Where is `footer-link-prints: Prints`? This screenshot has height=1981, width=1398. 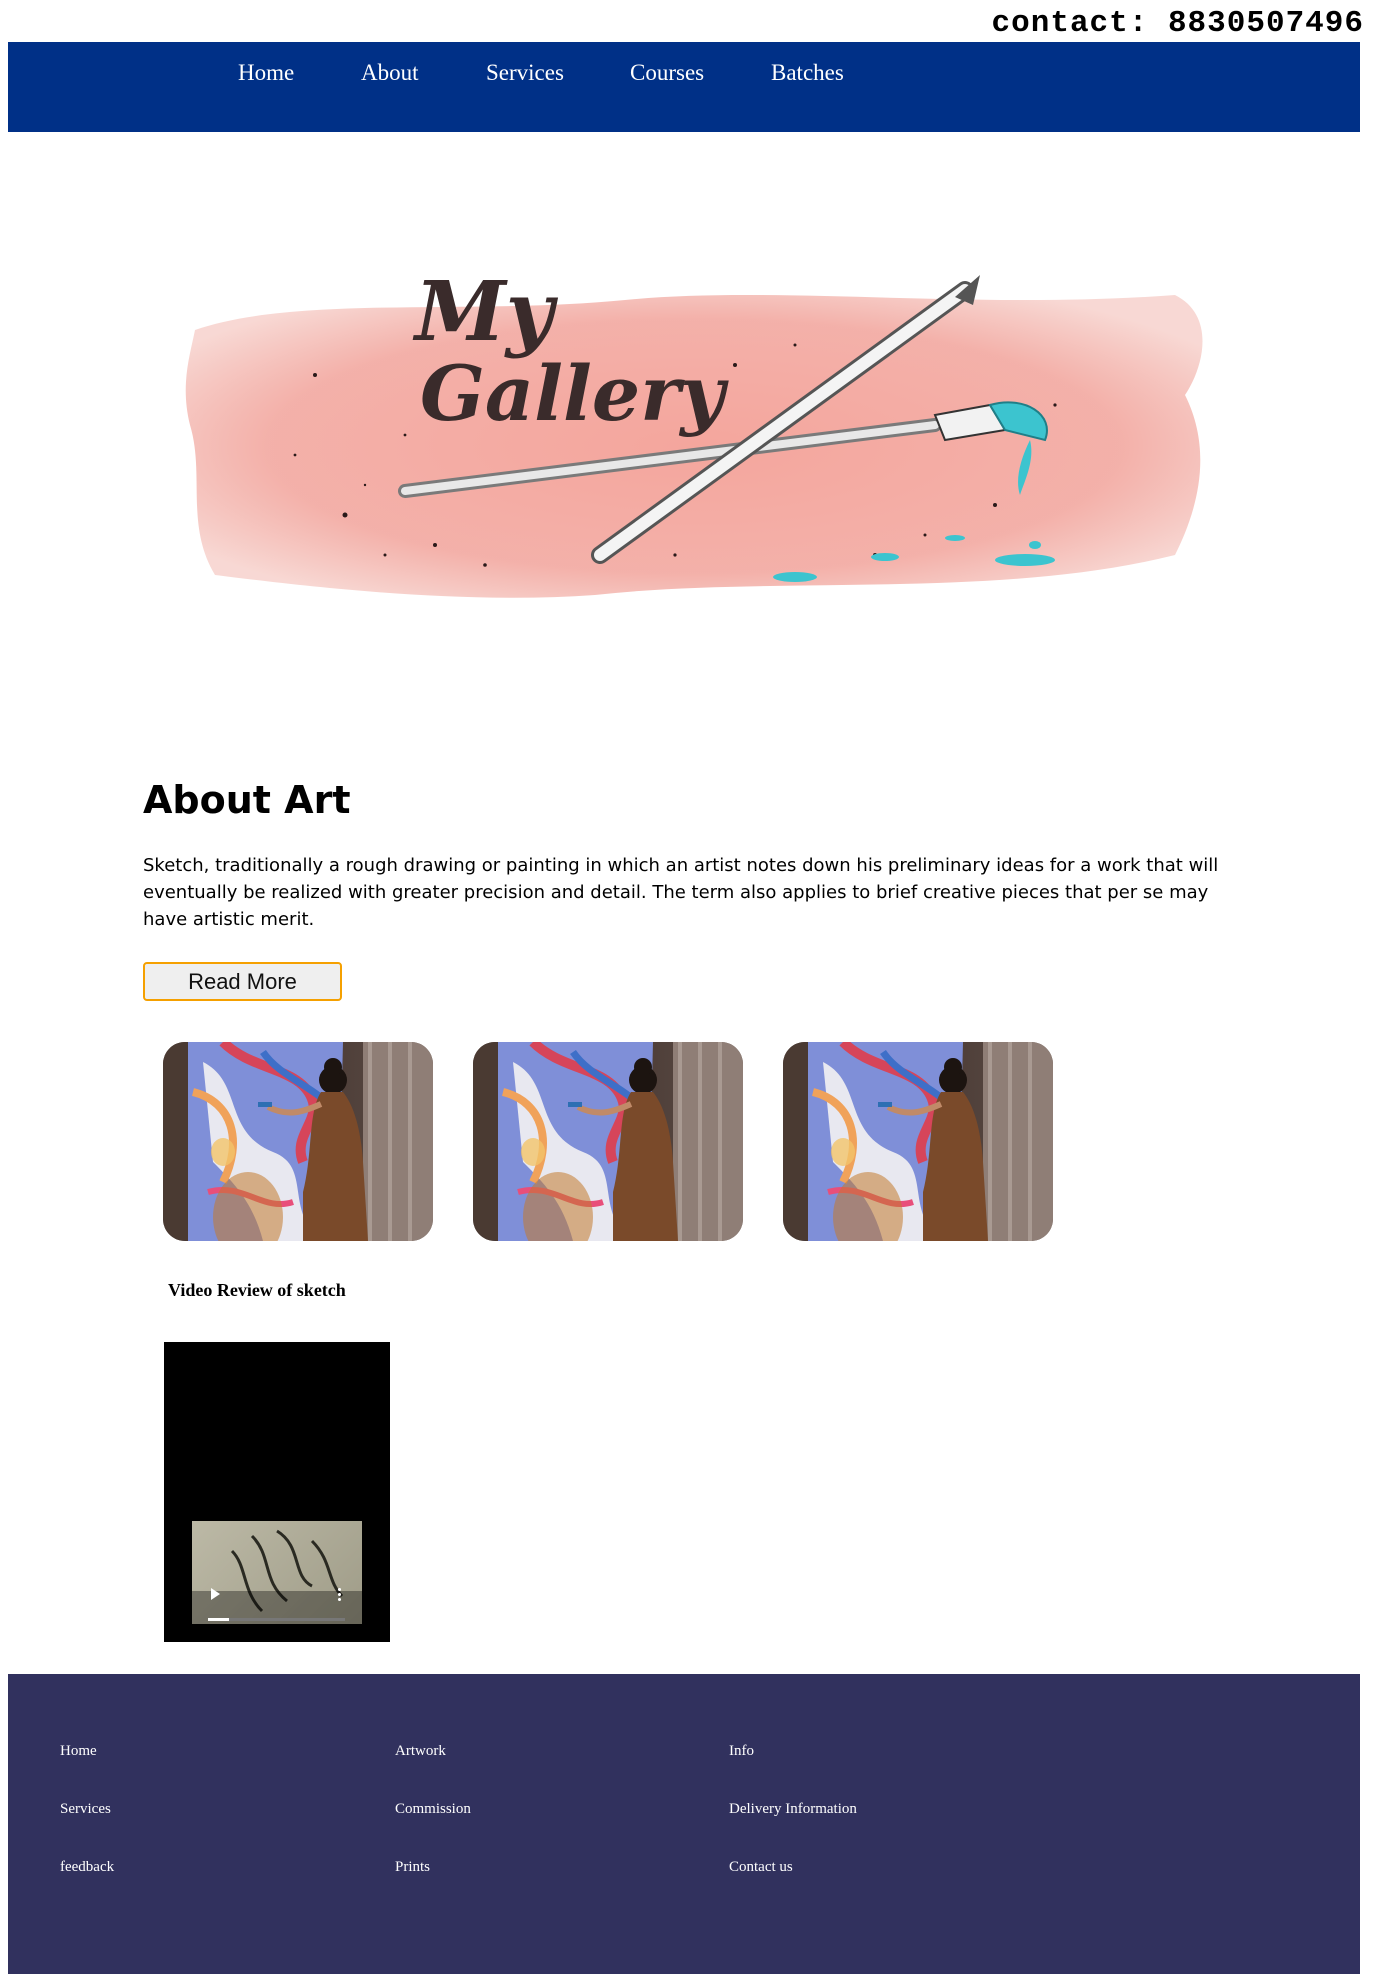
footer-link-prints: Prints is located at coordinates (433, 1887).